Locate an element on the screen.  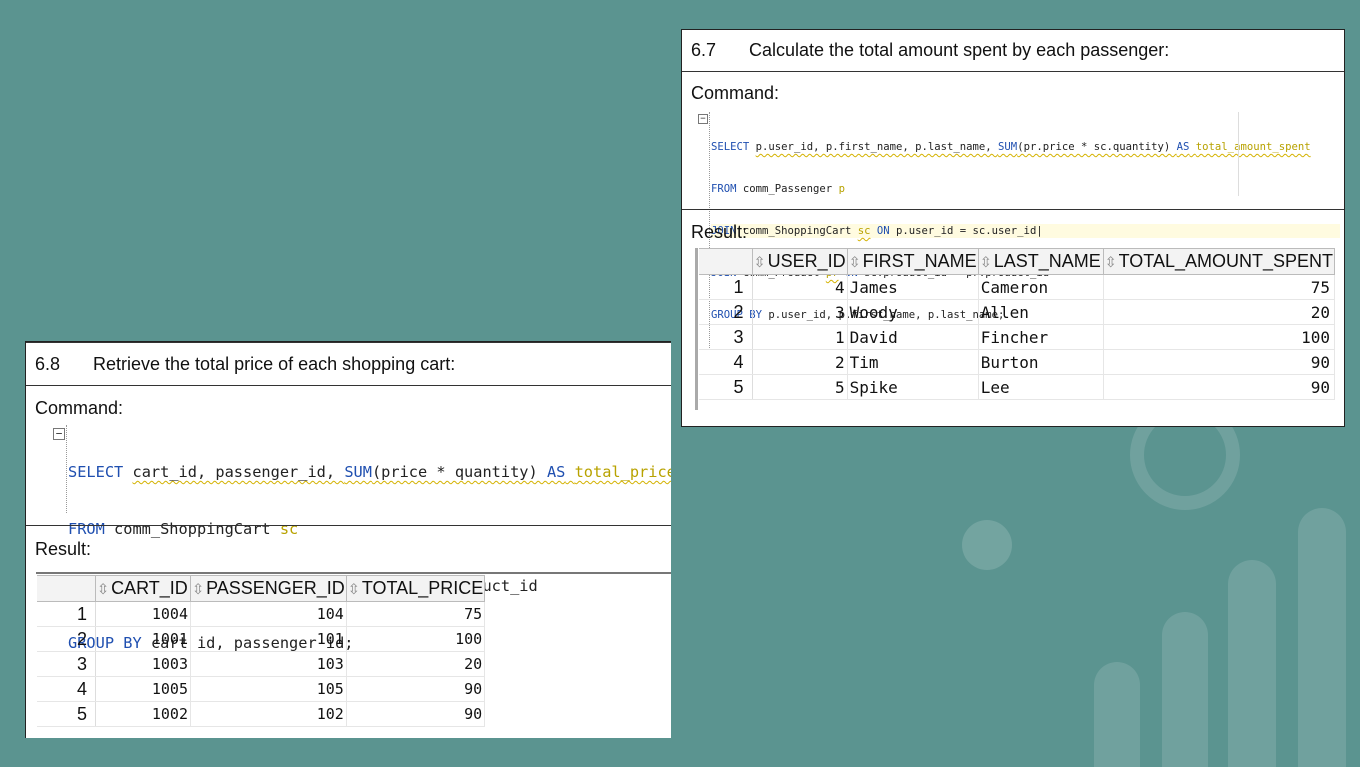
cell-total-price: 100 is located at coordinates (416, 639).